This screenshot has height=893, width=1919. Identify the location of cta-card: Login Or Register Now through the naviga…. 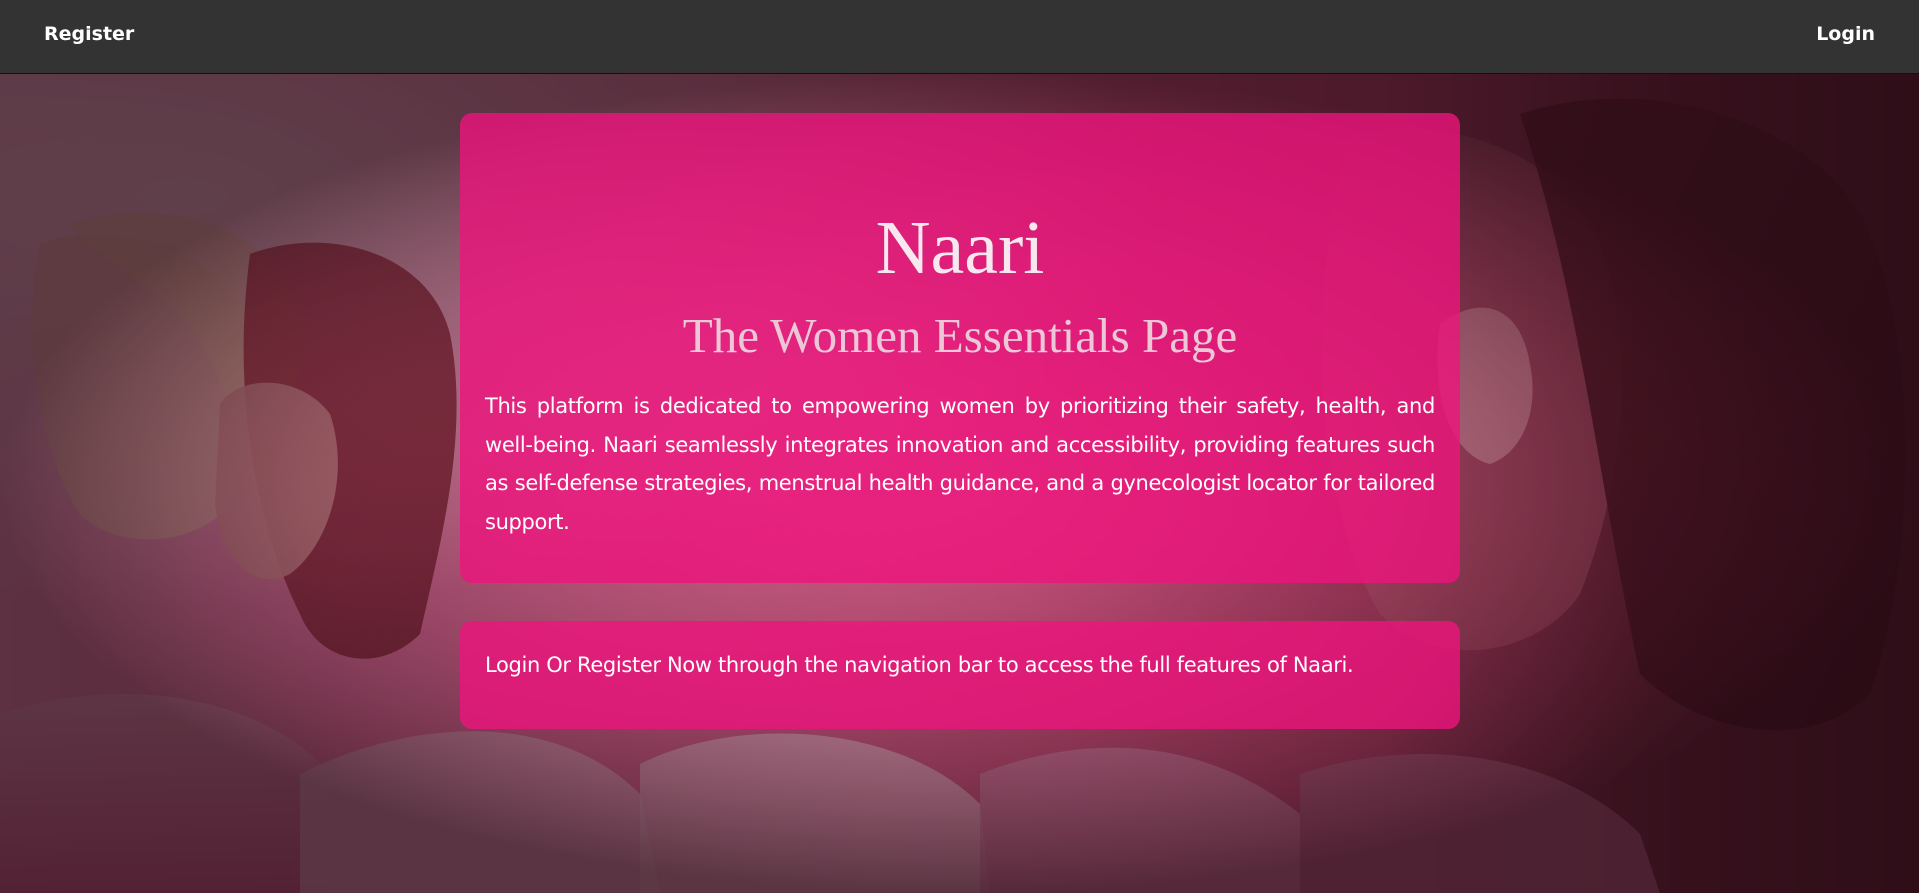
(960, 675).